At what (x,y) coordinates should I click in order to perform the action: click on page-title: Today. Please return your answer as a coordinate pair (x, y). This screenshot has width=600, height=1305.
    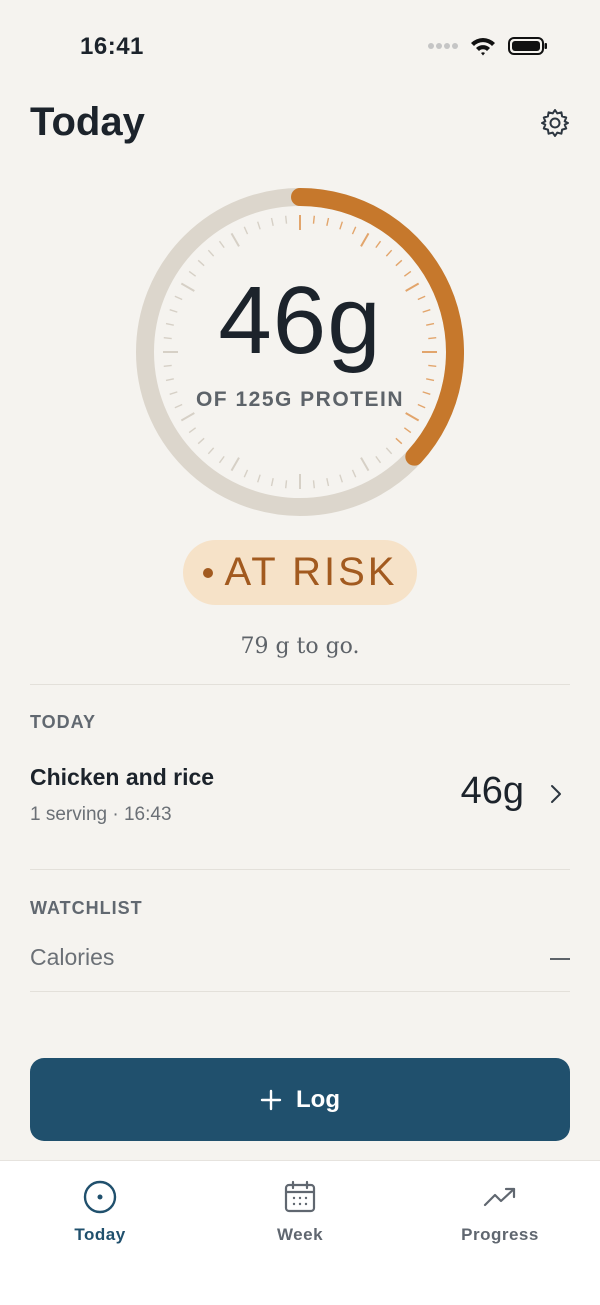
    Looking at the image, I should click on (87, 122).